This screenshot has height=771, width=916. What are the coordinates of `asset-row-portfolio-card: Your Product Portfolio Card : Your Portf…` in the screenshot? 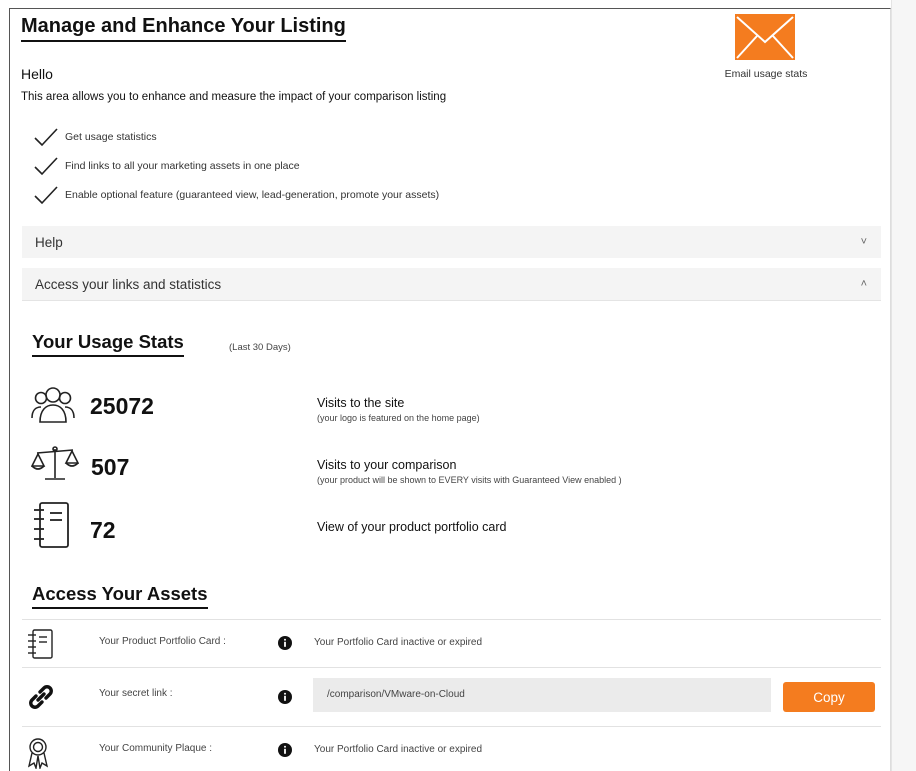 It's located at (451, 643).